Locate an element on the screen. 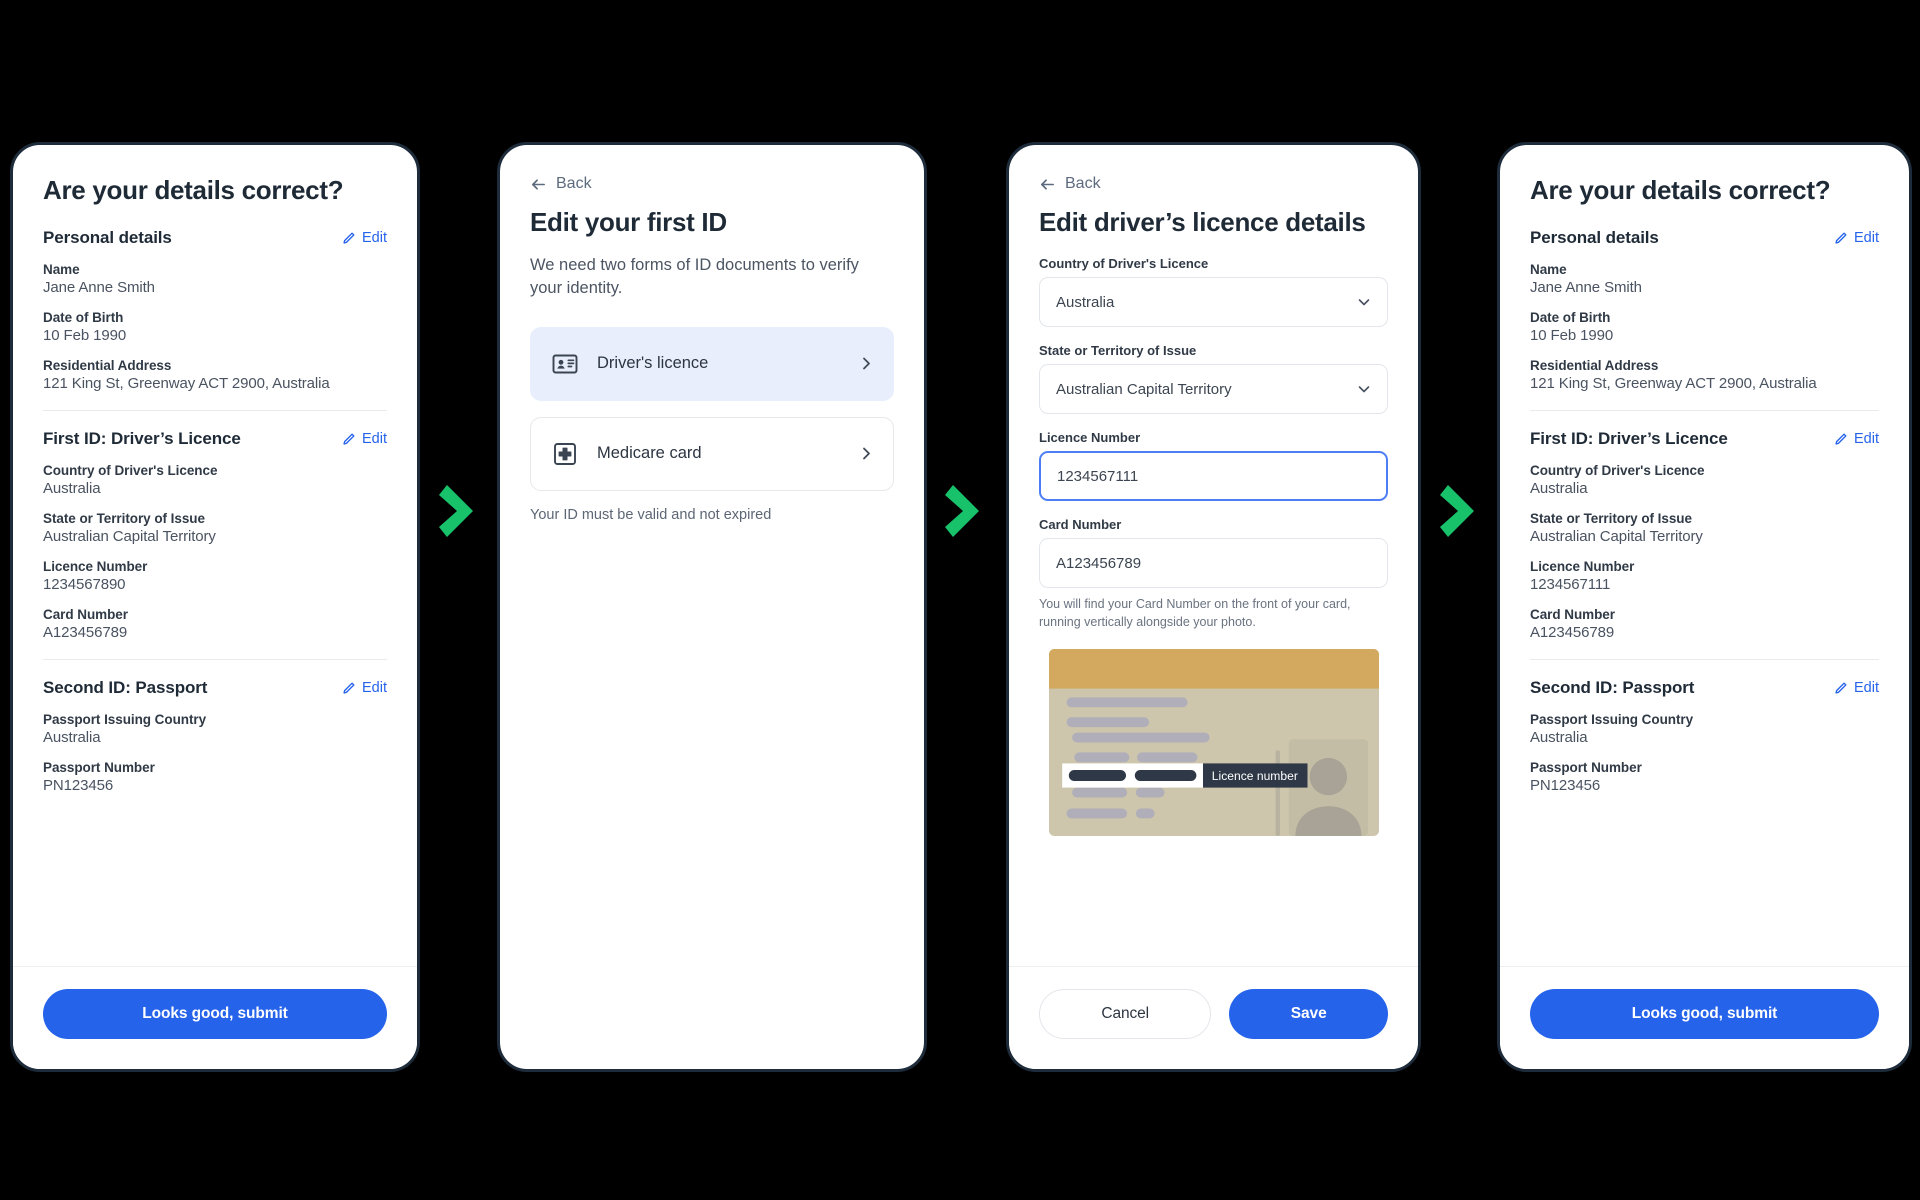 Image resolution: width=1920 pixels, height=1200 pixels. chevron-right-arrow-icon is located at coordinates (962, 511).